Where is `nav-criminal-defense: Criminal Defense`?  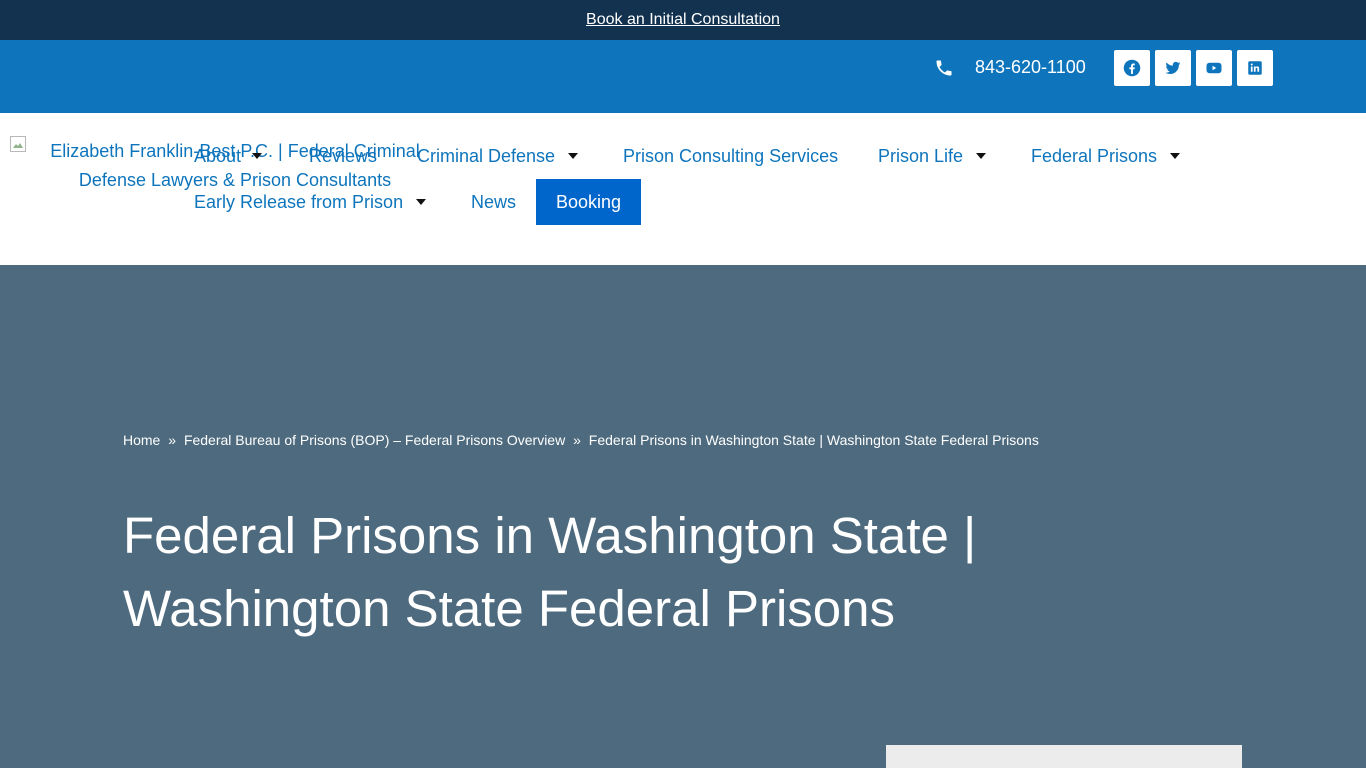 nav-criminal-defense: Criminal Defense is located at coordinates (498, 156).